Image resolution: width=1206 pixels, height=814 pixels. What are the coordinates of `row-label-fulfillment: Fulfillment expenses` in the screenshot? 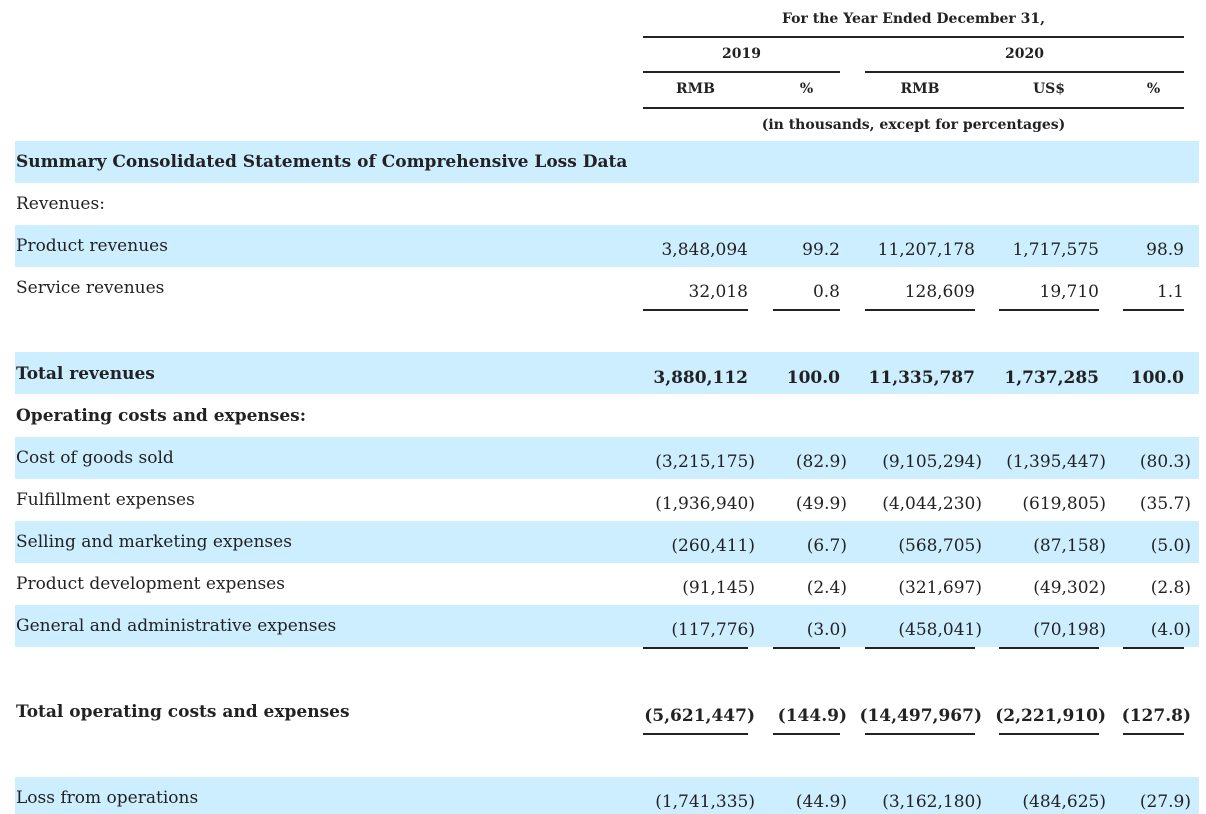 It's located at (105, 500).